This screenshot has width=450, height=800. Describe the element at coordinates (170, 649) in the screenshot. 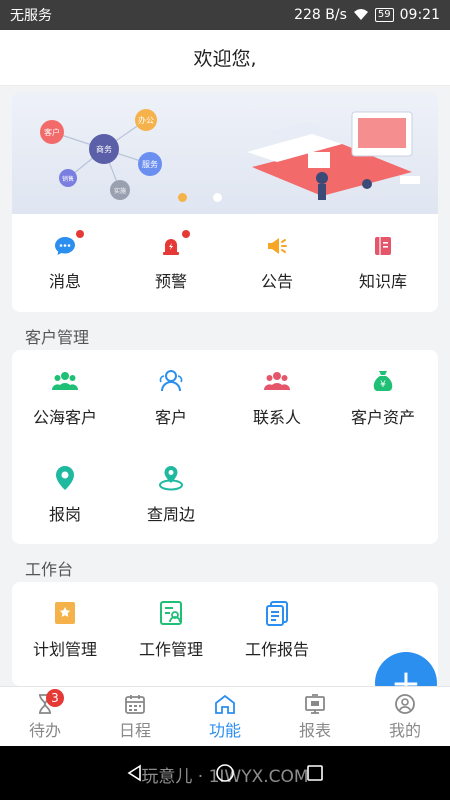

I see `grid-item-label: 工作管理` at that location.